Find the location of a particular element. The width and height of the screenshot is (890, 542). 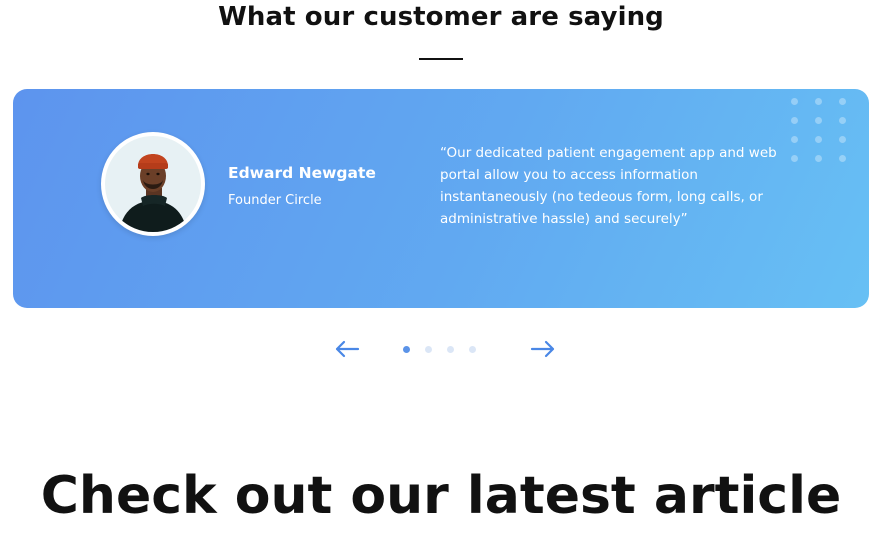

title-underline is located at coordinates (441, 59).